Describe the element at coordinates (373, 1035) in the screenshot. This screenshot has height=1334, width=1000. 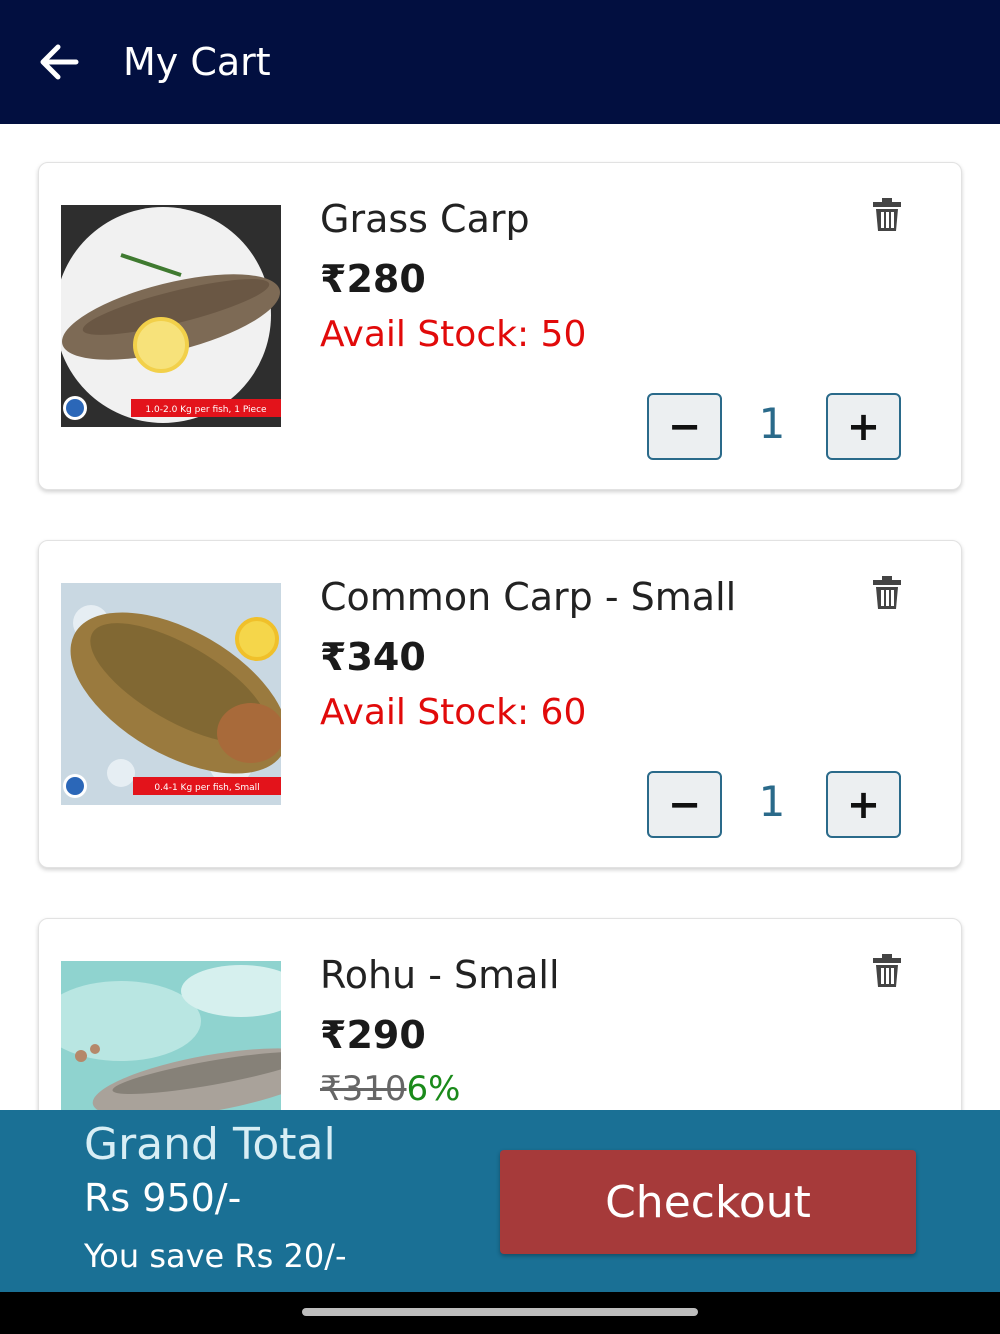
I see `product-price: ₹290` at that location.